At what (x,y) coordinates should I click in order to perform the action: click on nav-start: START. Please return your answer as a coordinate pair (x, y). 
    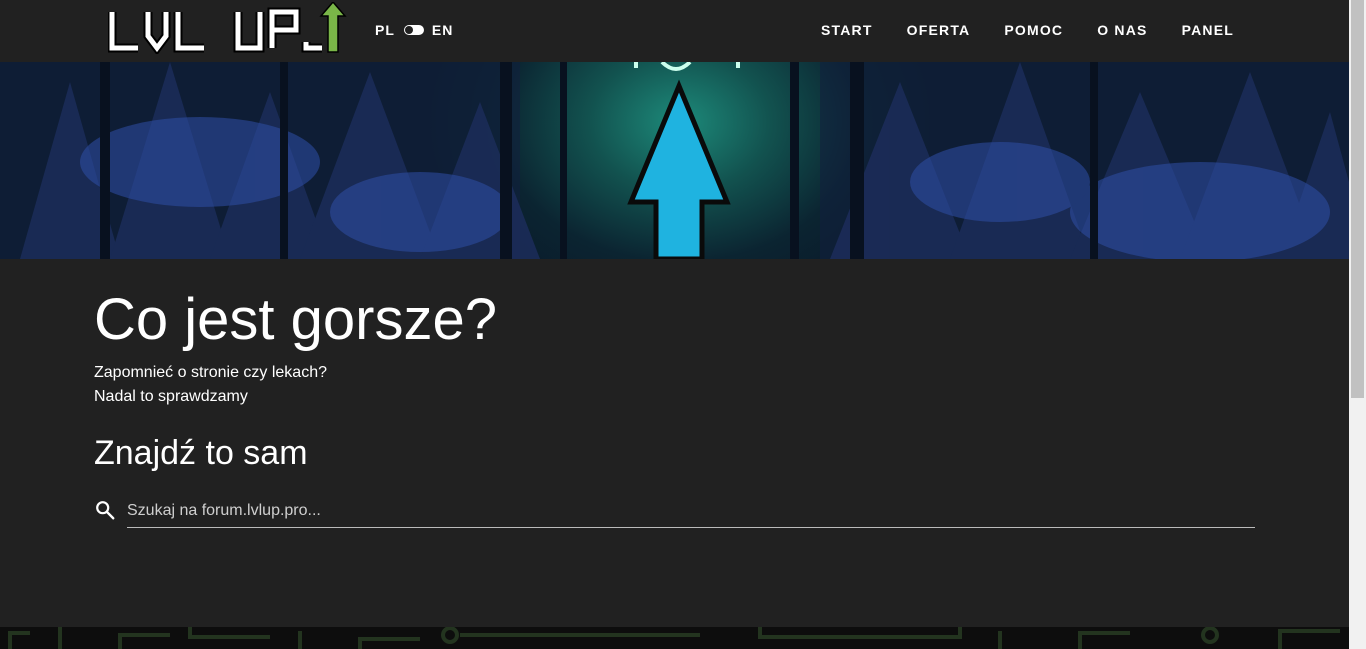
    Looking at the image, I should click on (847, 30).